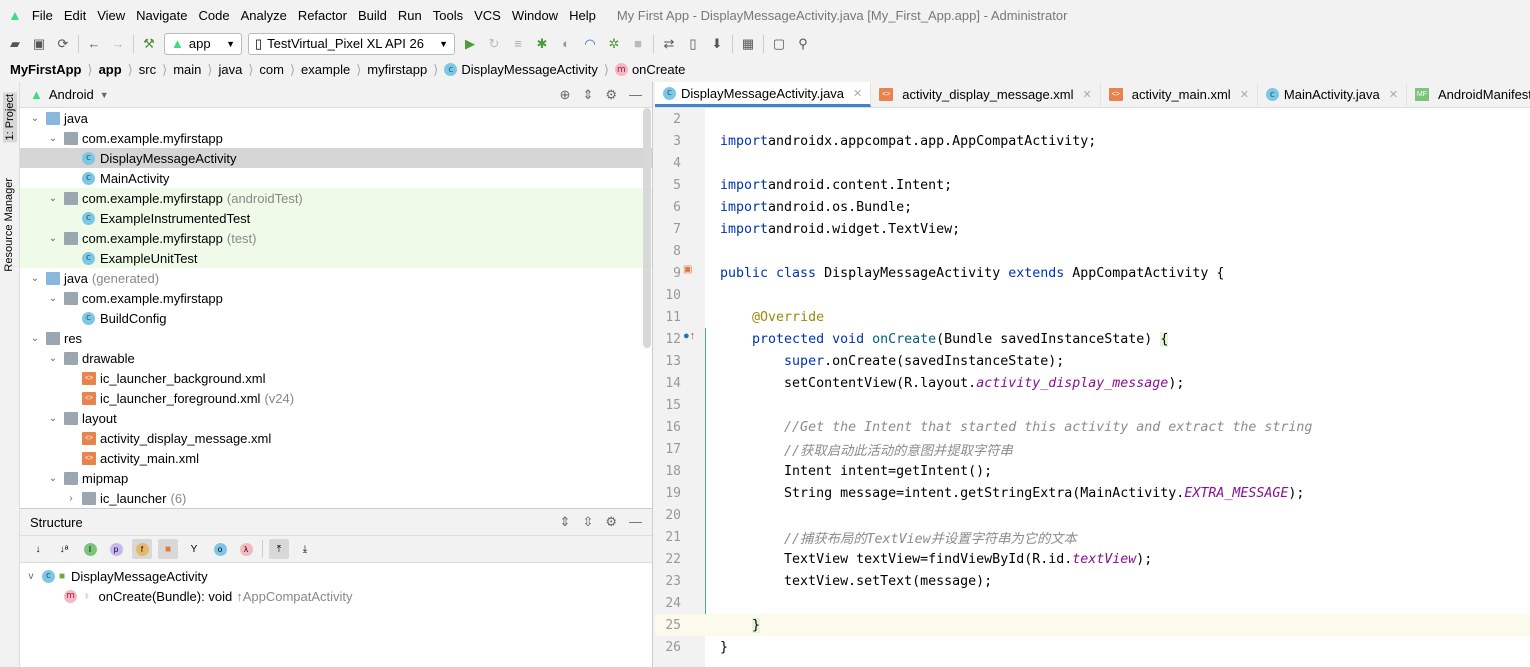  What do you see at coordinates (336, 458) in the screenshot?
I see `tree-item: <> activity_main.xml` at bounding box center [336, 458].